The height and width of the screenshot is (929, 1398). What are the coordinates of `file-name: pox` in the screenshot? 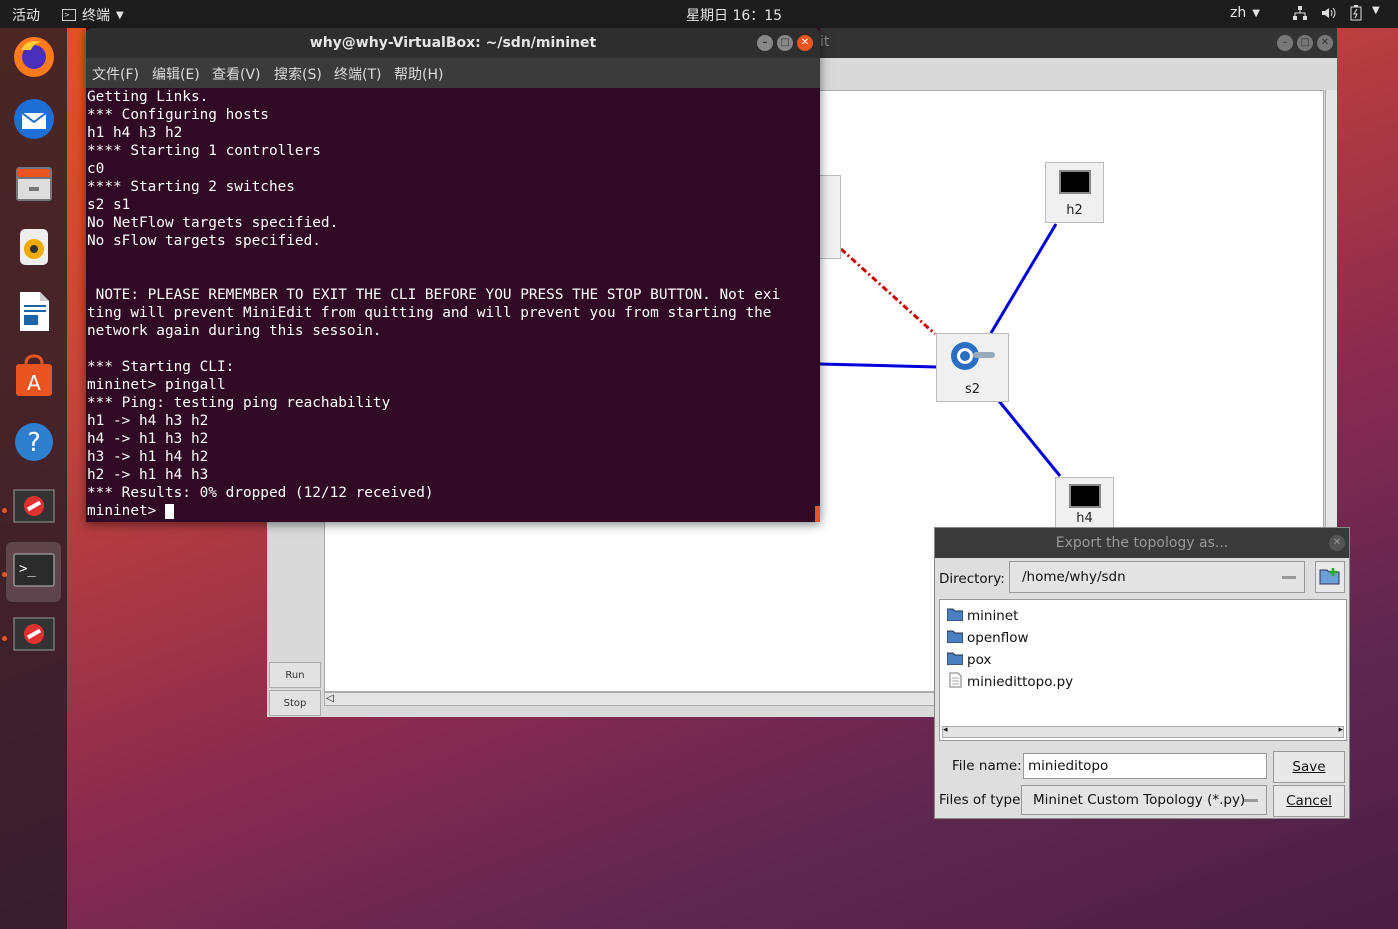 It's located at (979, 660).